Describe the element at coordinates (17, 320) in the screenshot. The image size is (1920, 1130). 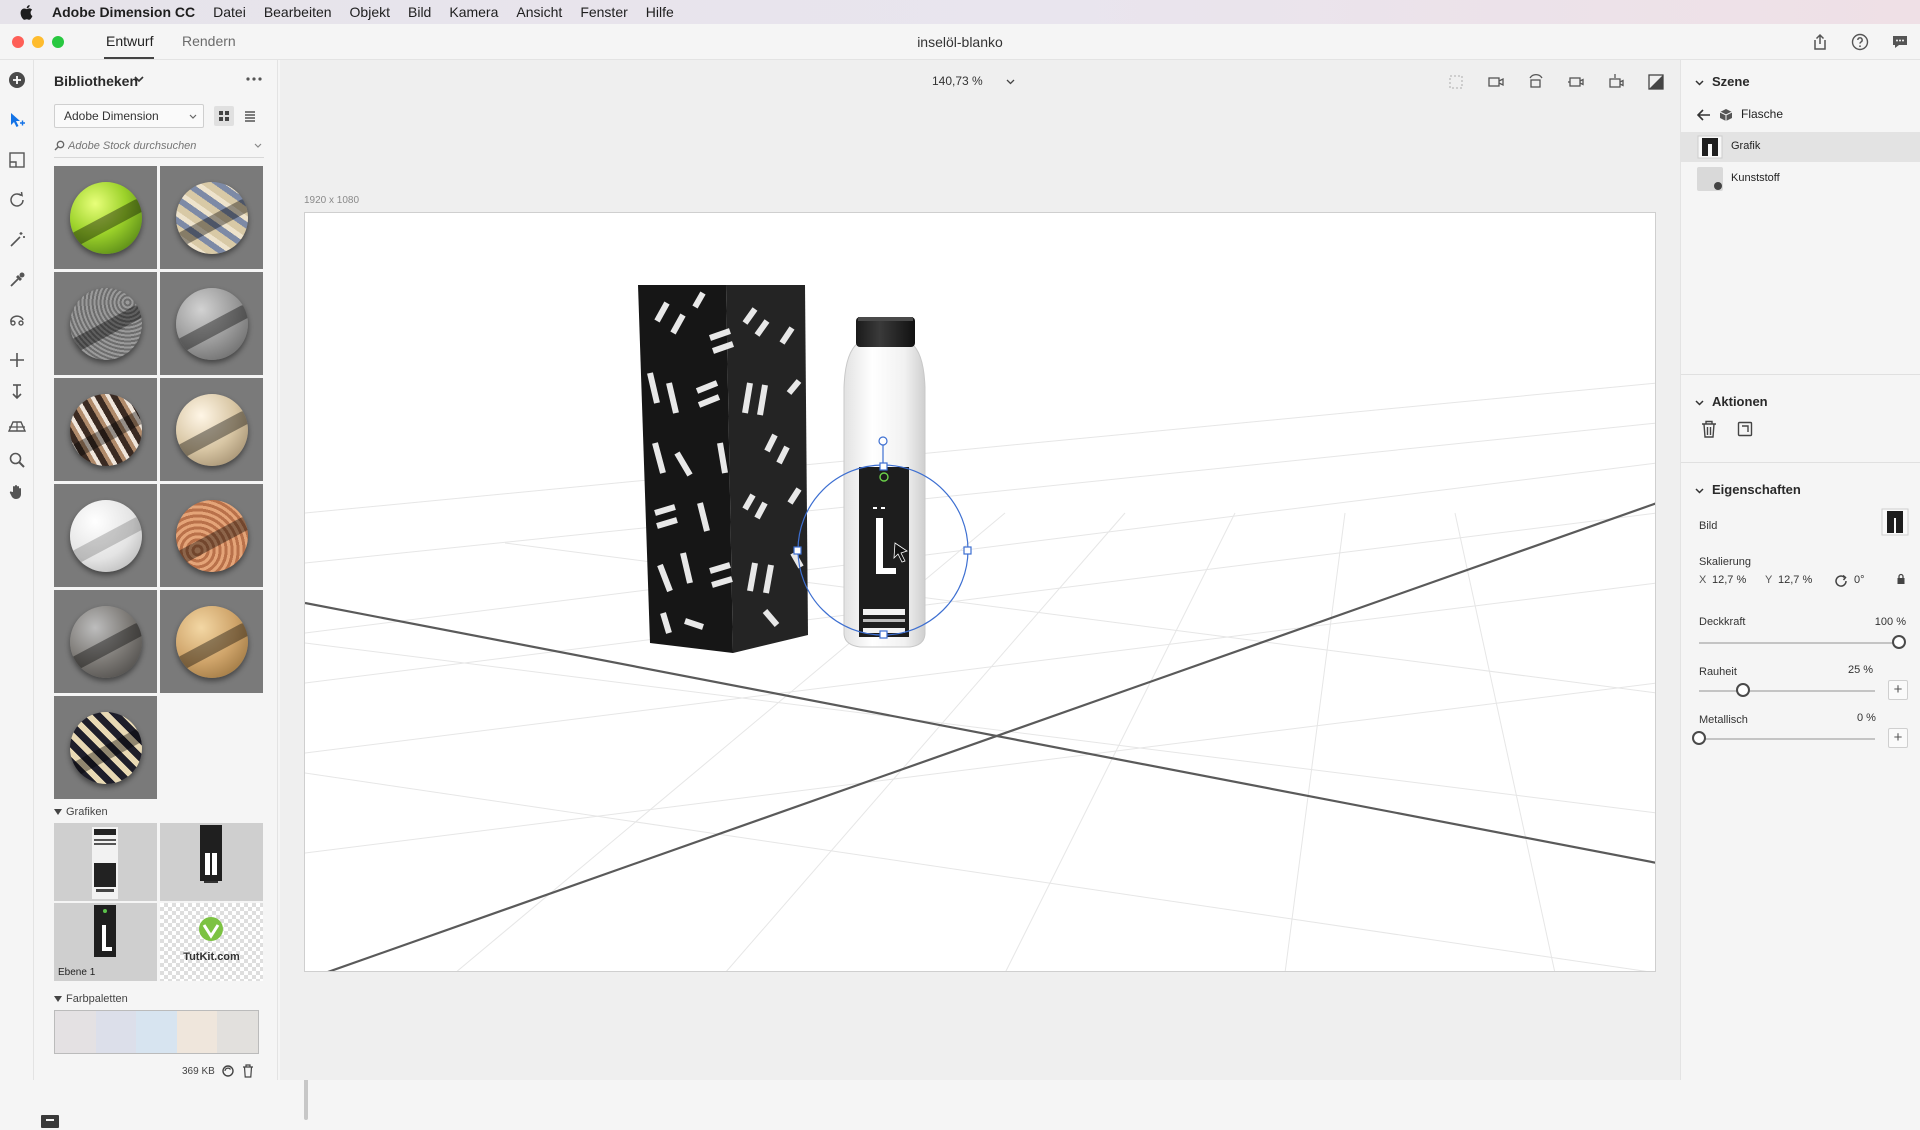
I see `transform-tool-icon` at that location.